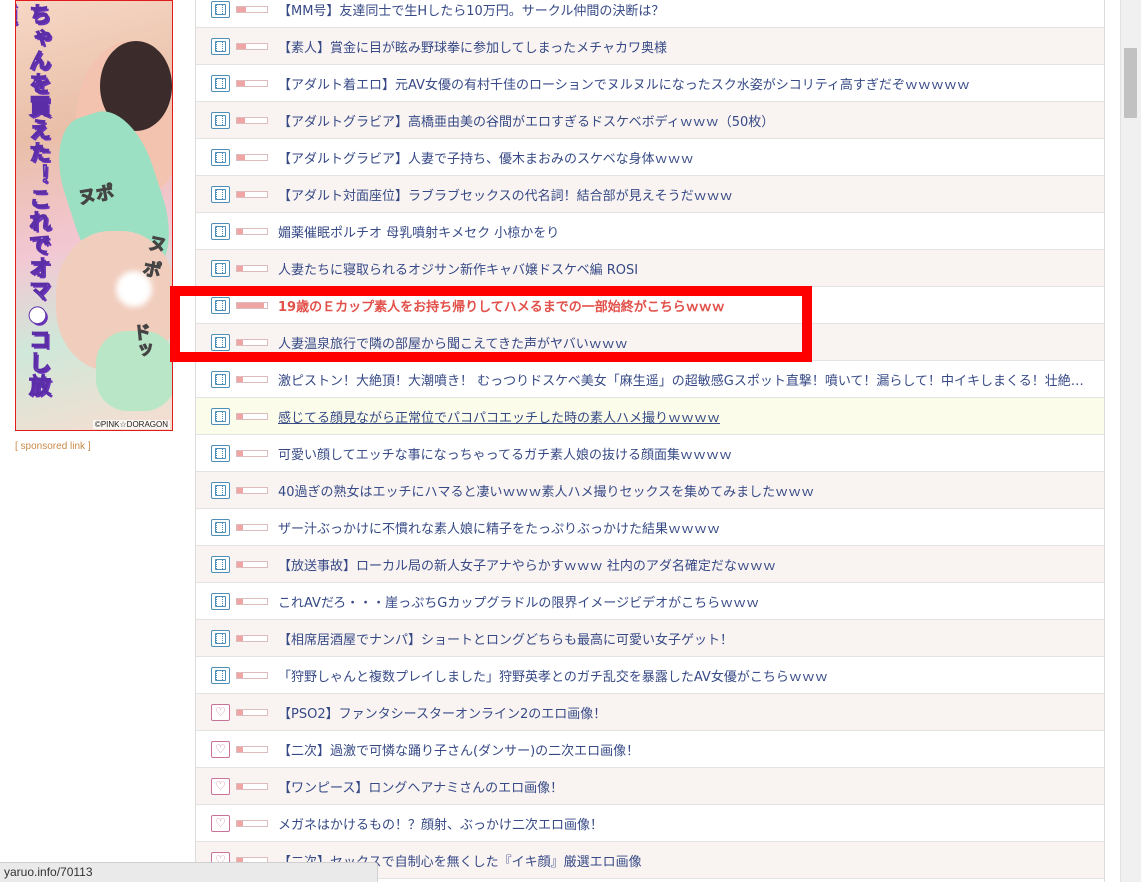  What do you see at coordinates (131, 424) in the screenshot?
I see `ad-credit: ©PINK☆DORAGON` at bounding box center [131, 424].